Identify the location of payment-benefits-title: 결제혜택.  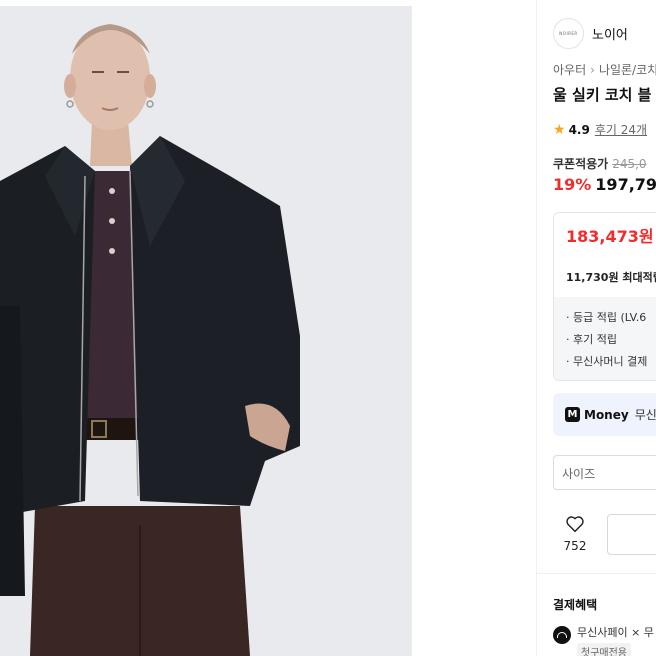
(575, 605).